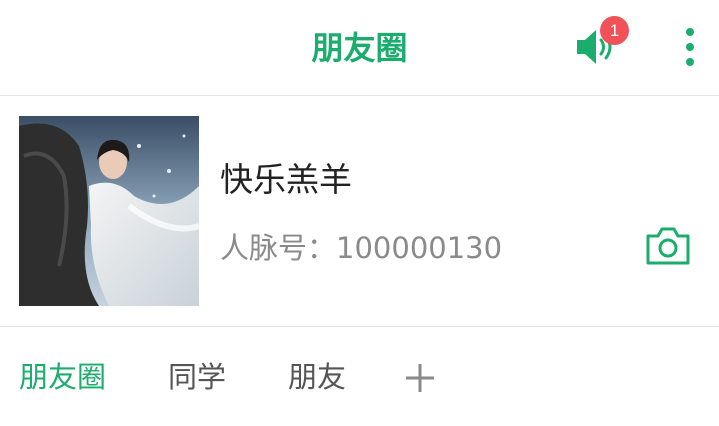 The height and width of the screenshot is (426, 719). What do you see at coordinates (614, 30) in the screenshot?
I see `notification-badge: 1` at bounding box center [614, 30].